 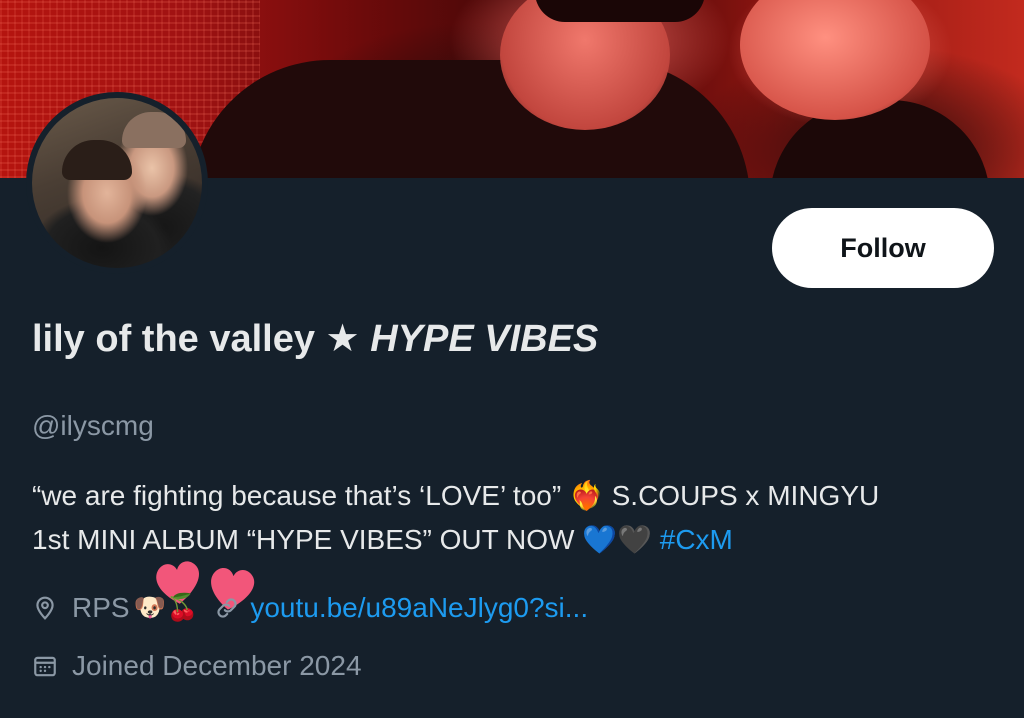 What do you see at coordinates (227, 608) in the screenshot?
I see `link-icon` at bounding box center [227, 608].